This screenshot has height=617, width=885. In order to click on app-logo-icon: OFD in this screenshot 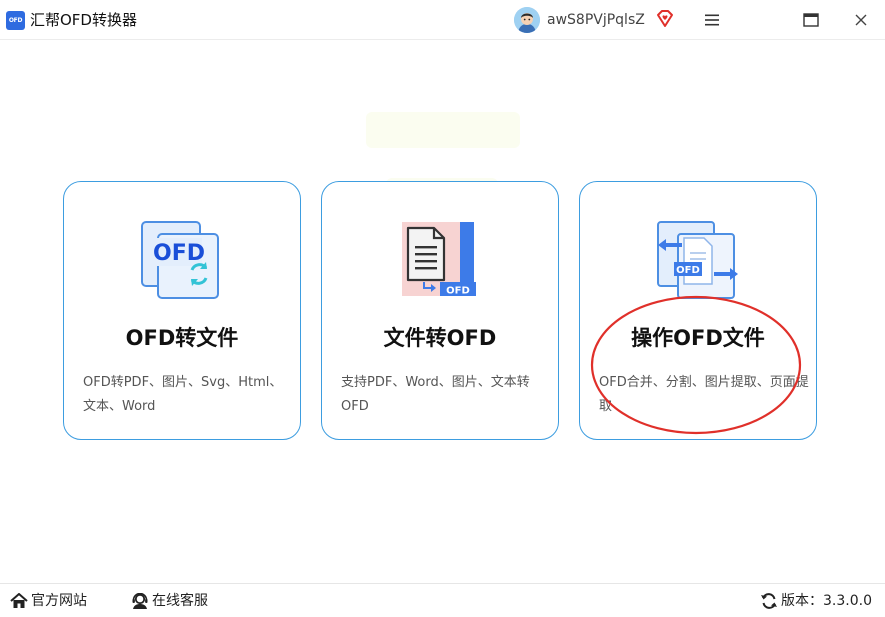, I will do `click(15, 20)`.